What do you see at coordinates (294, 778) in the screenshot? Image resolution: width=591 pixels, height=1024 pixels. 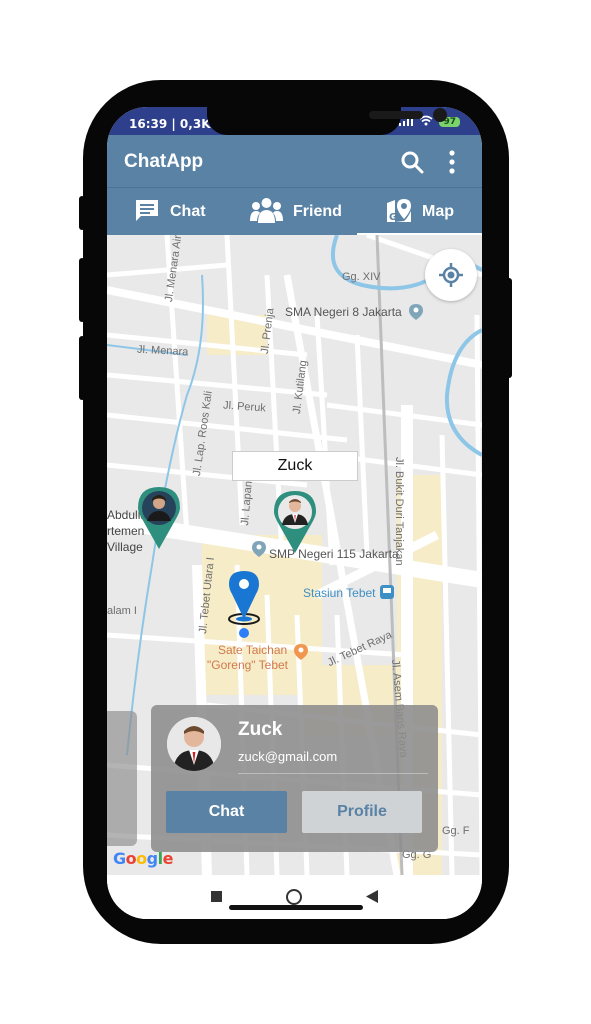 I see `friend-info-card: Zuck zuck@gmail.com Chat Profile` at bounding box center [294, 778].